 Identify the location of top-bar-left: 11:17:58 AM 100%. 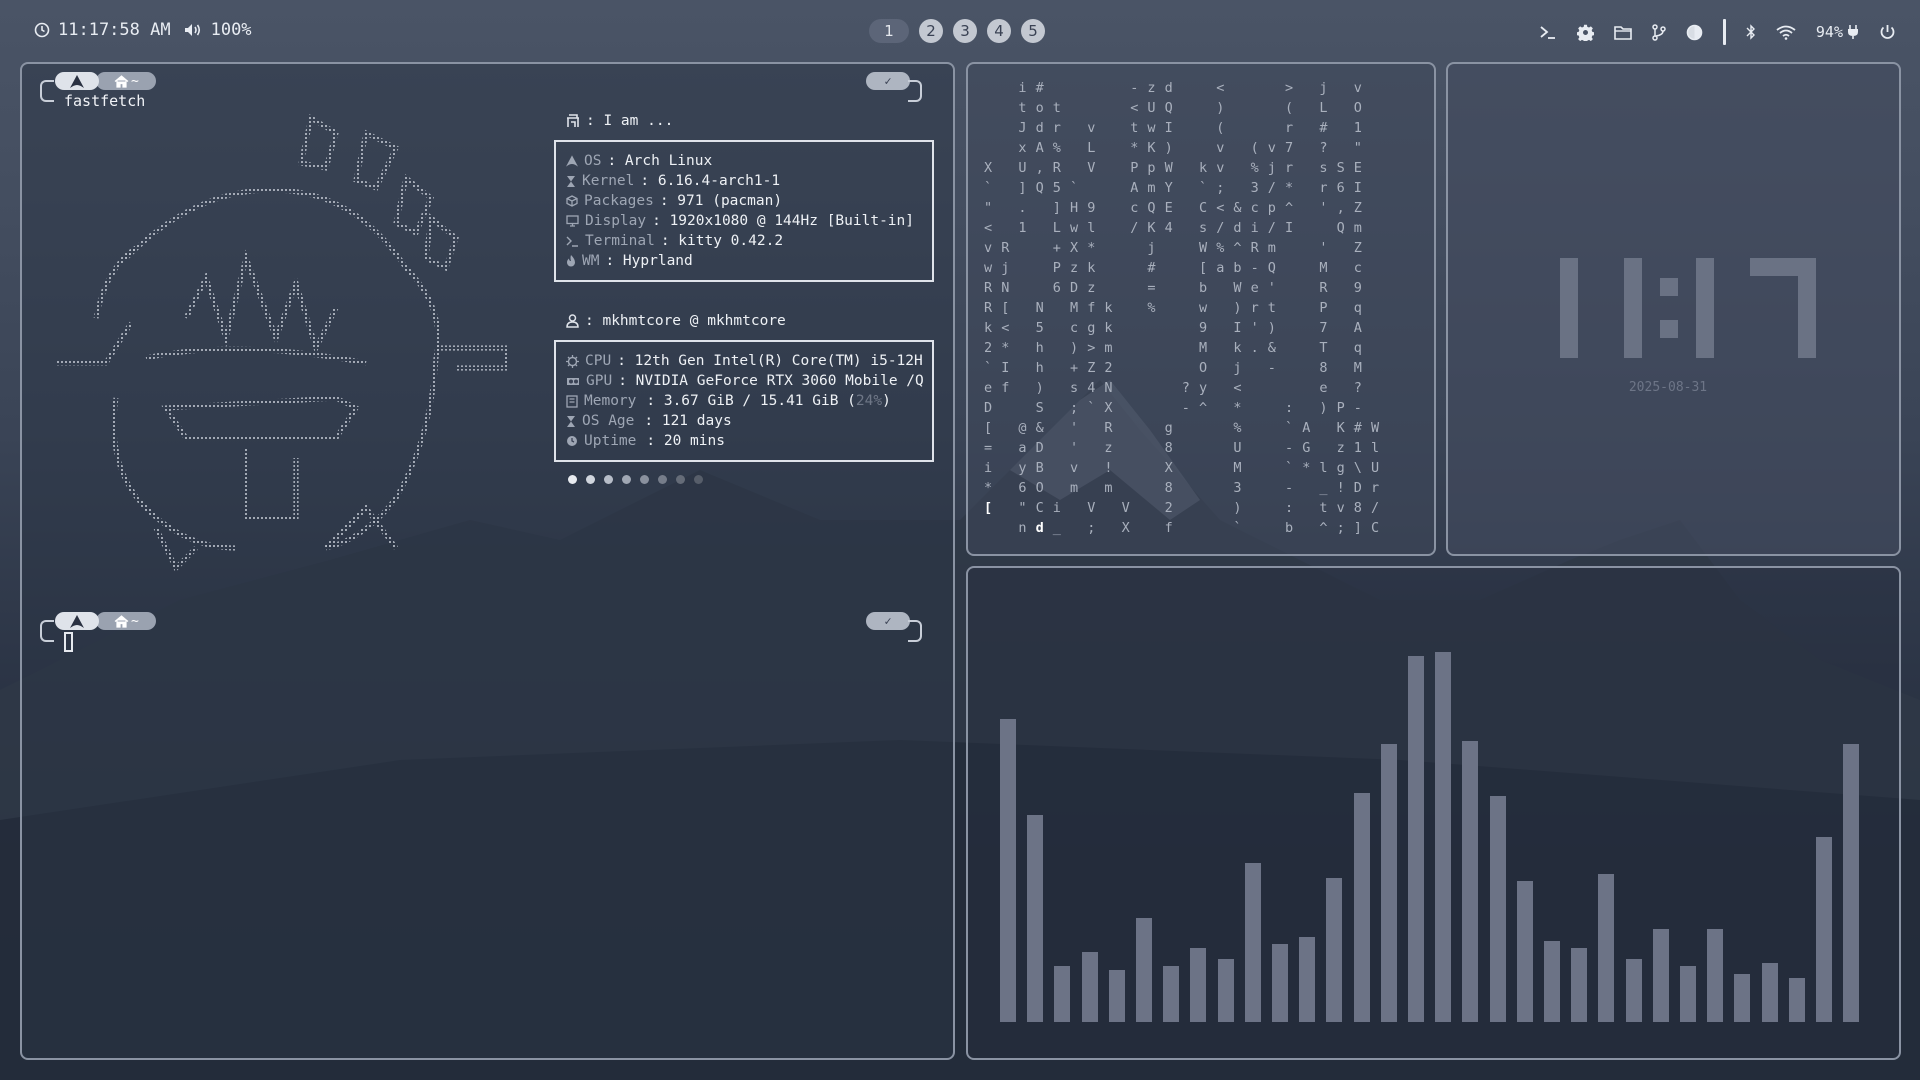
(143, 30).